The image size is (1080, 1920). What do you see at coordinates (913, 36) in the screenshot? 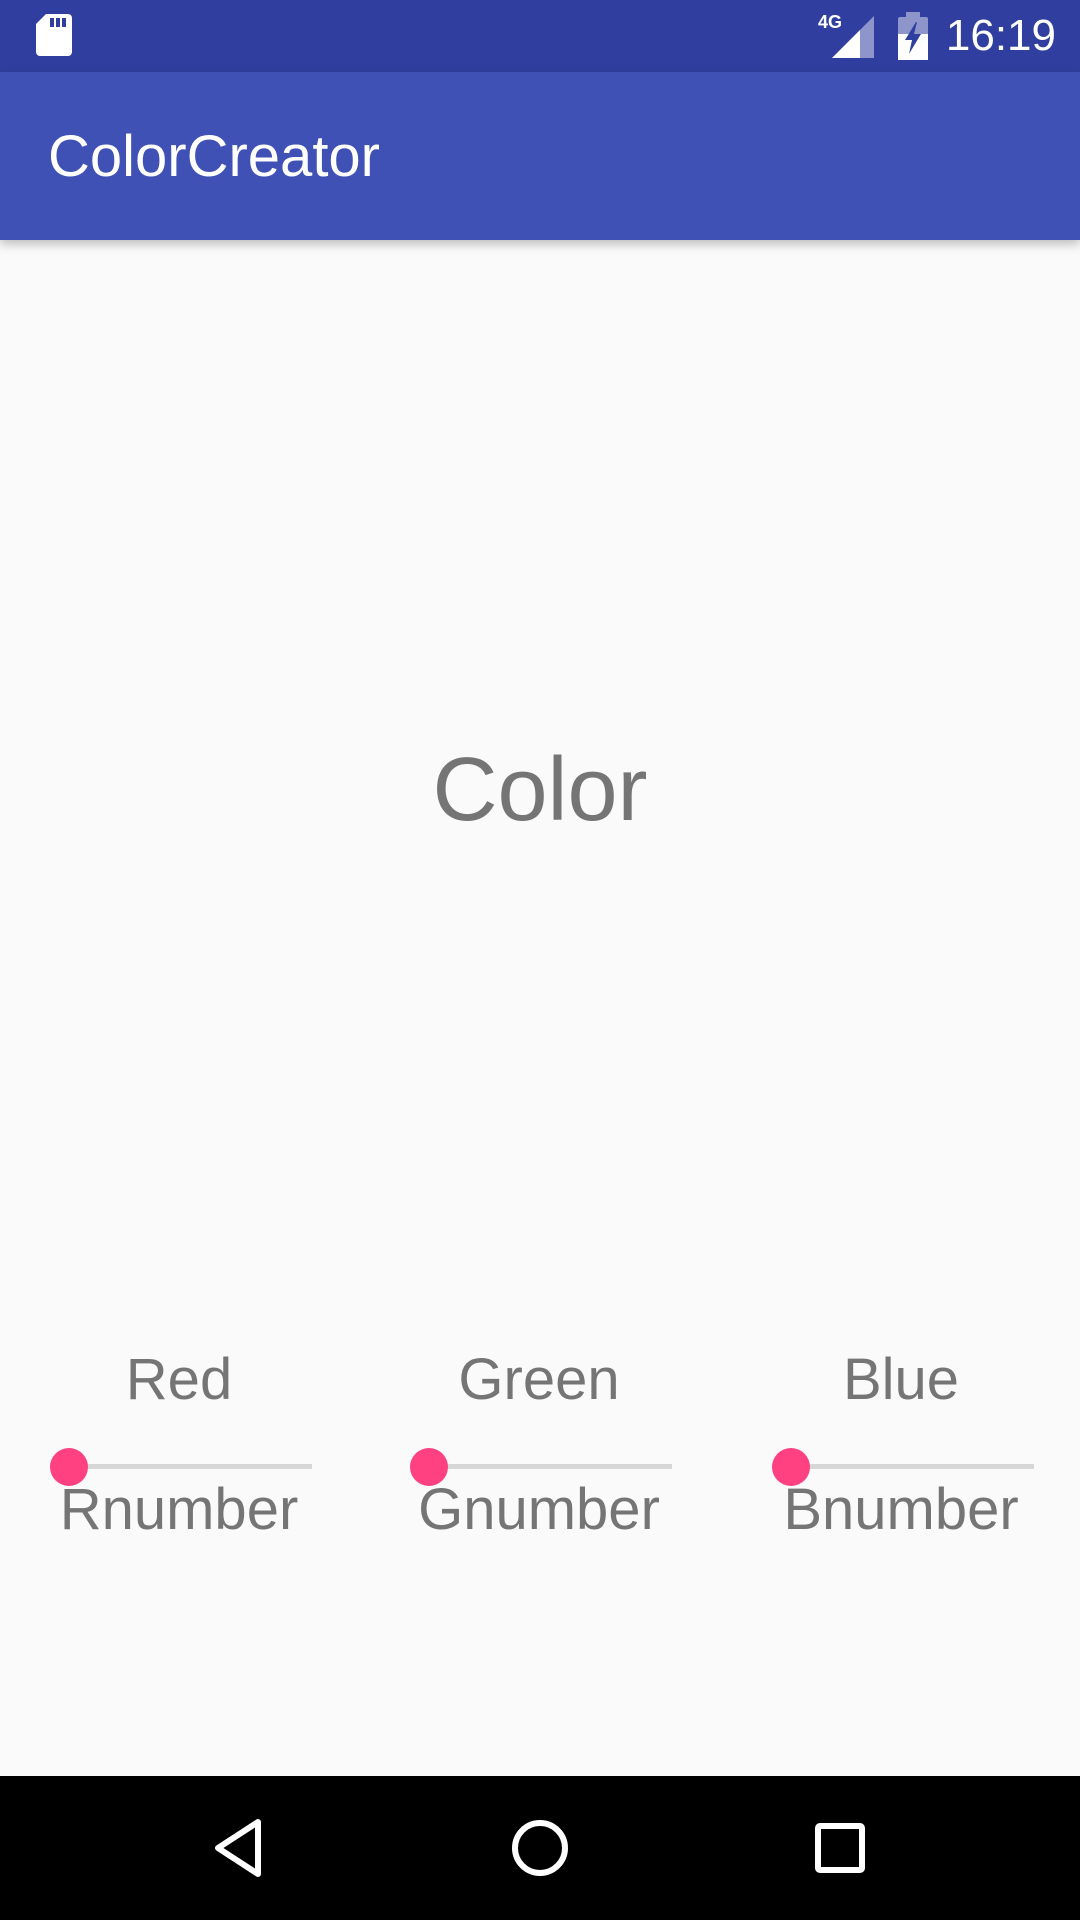
I see `battery-charging-icon` at bounding box center [913, 36].